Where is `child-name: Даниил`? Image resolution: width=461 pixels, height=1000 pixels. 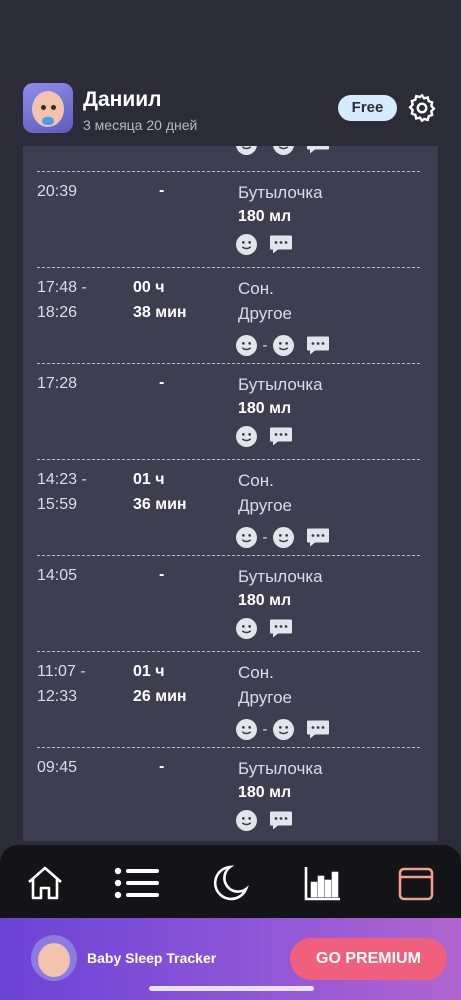
child-name: Даниил is located at coordinates (122, 100).